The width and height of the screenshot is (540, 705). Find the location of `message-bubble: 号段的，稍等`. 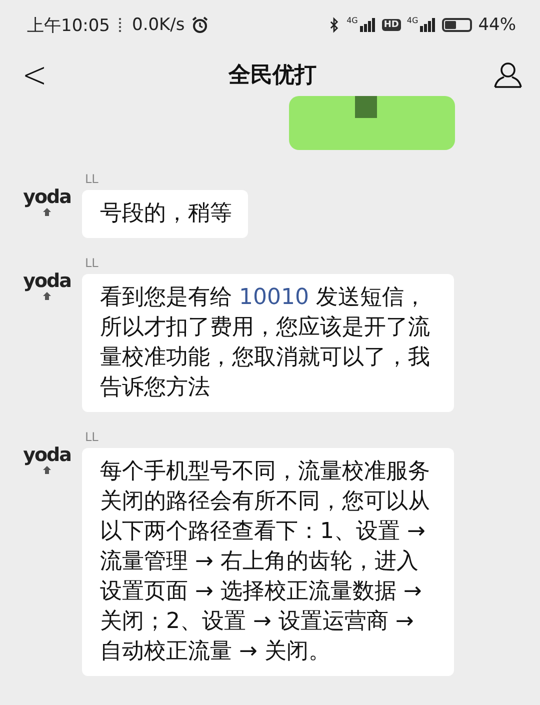

message-bubble: 号段的，稍等 is located at coordinates (165, 214).